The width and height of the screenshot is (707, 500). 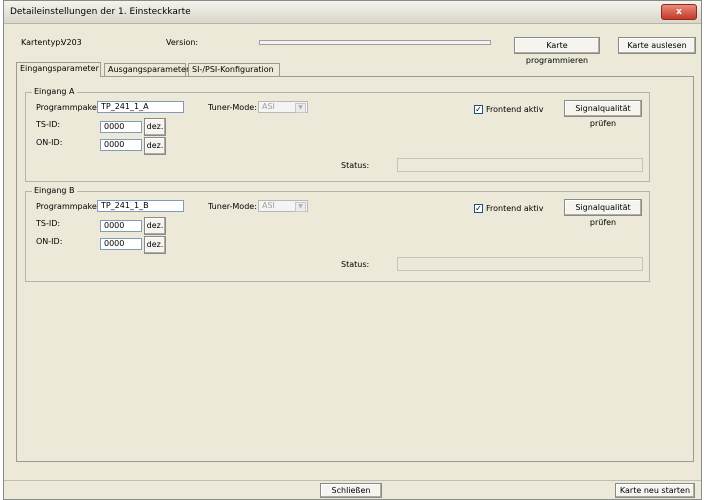 I want to click on read-card-button-label: Karte auslesen, so click(x=657, y=45).